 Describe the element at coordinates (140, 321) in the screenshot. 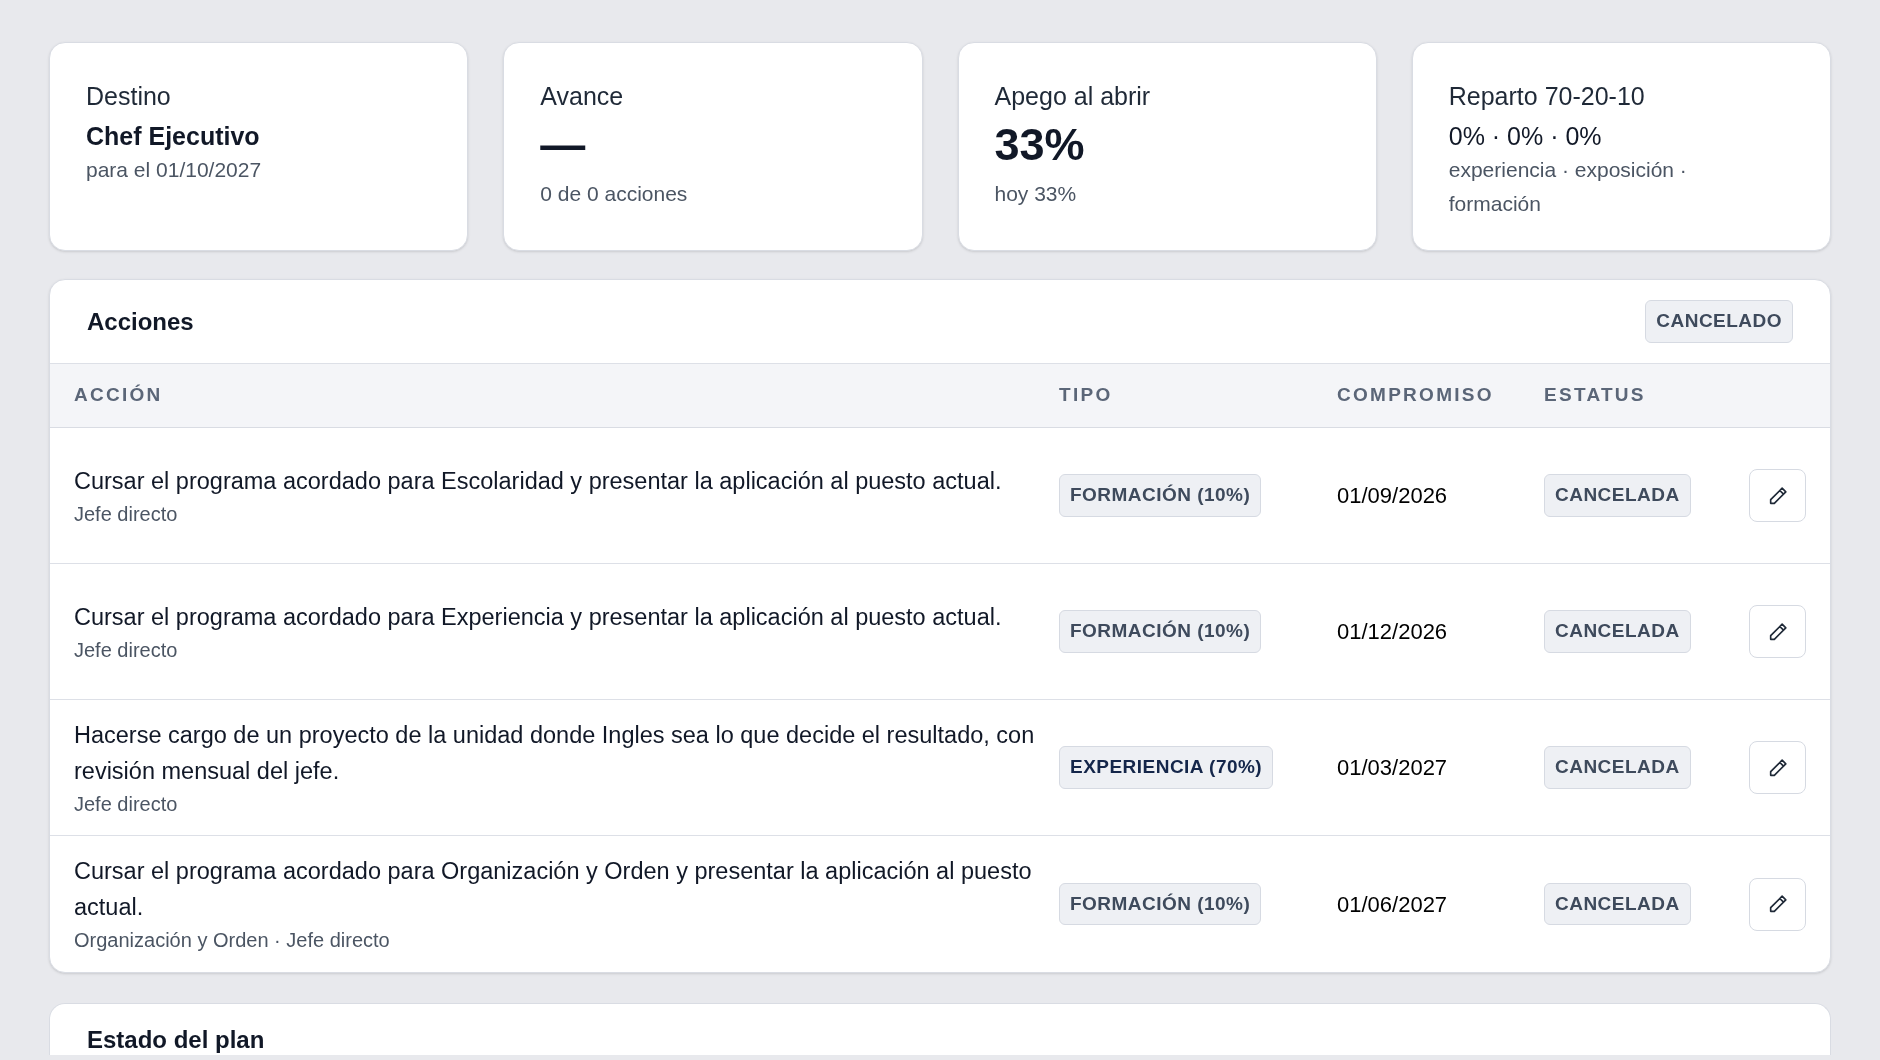

I see `section-title: Acciones` at that location.